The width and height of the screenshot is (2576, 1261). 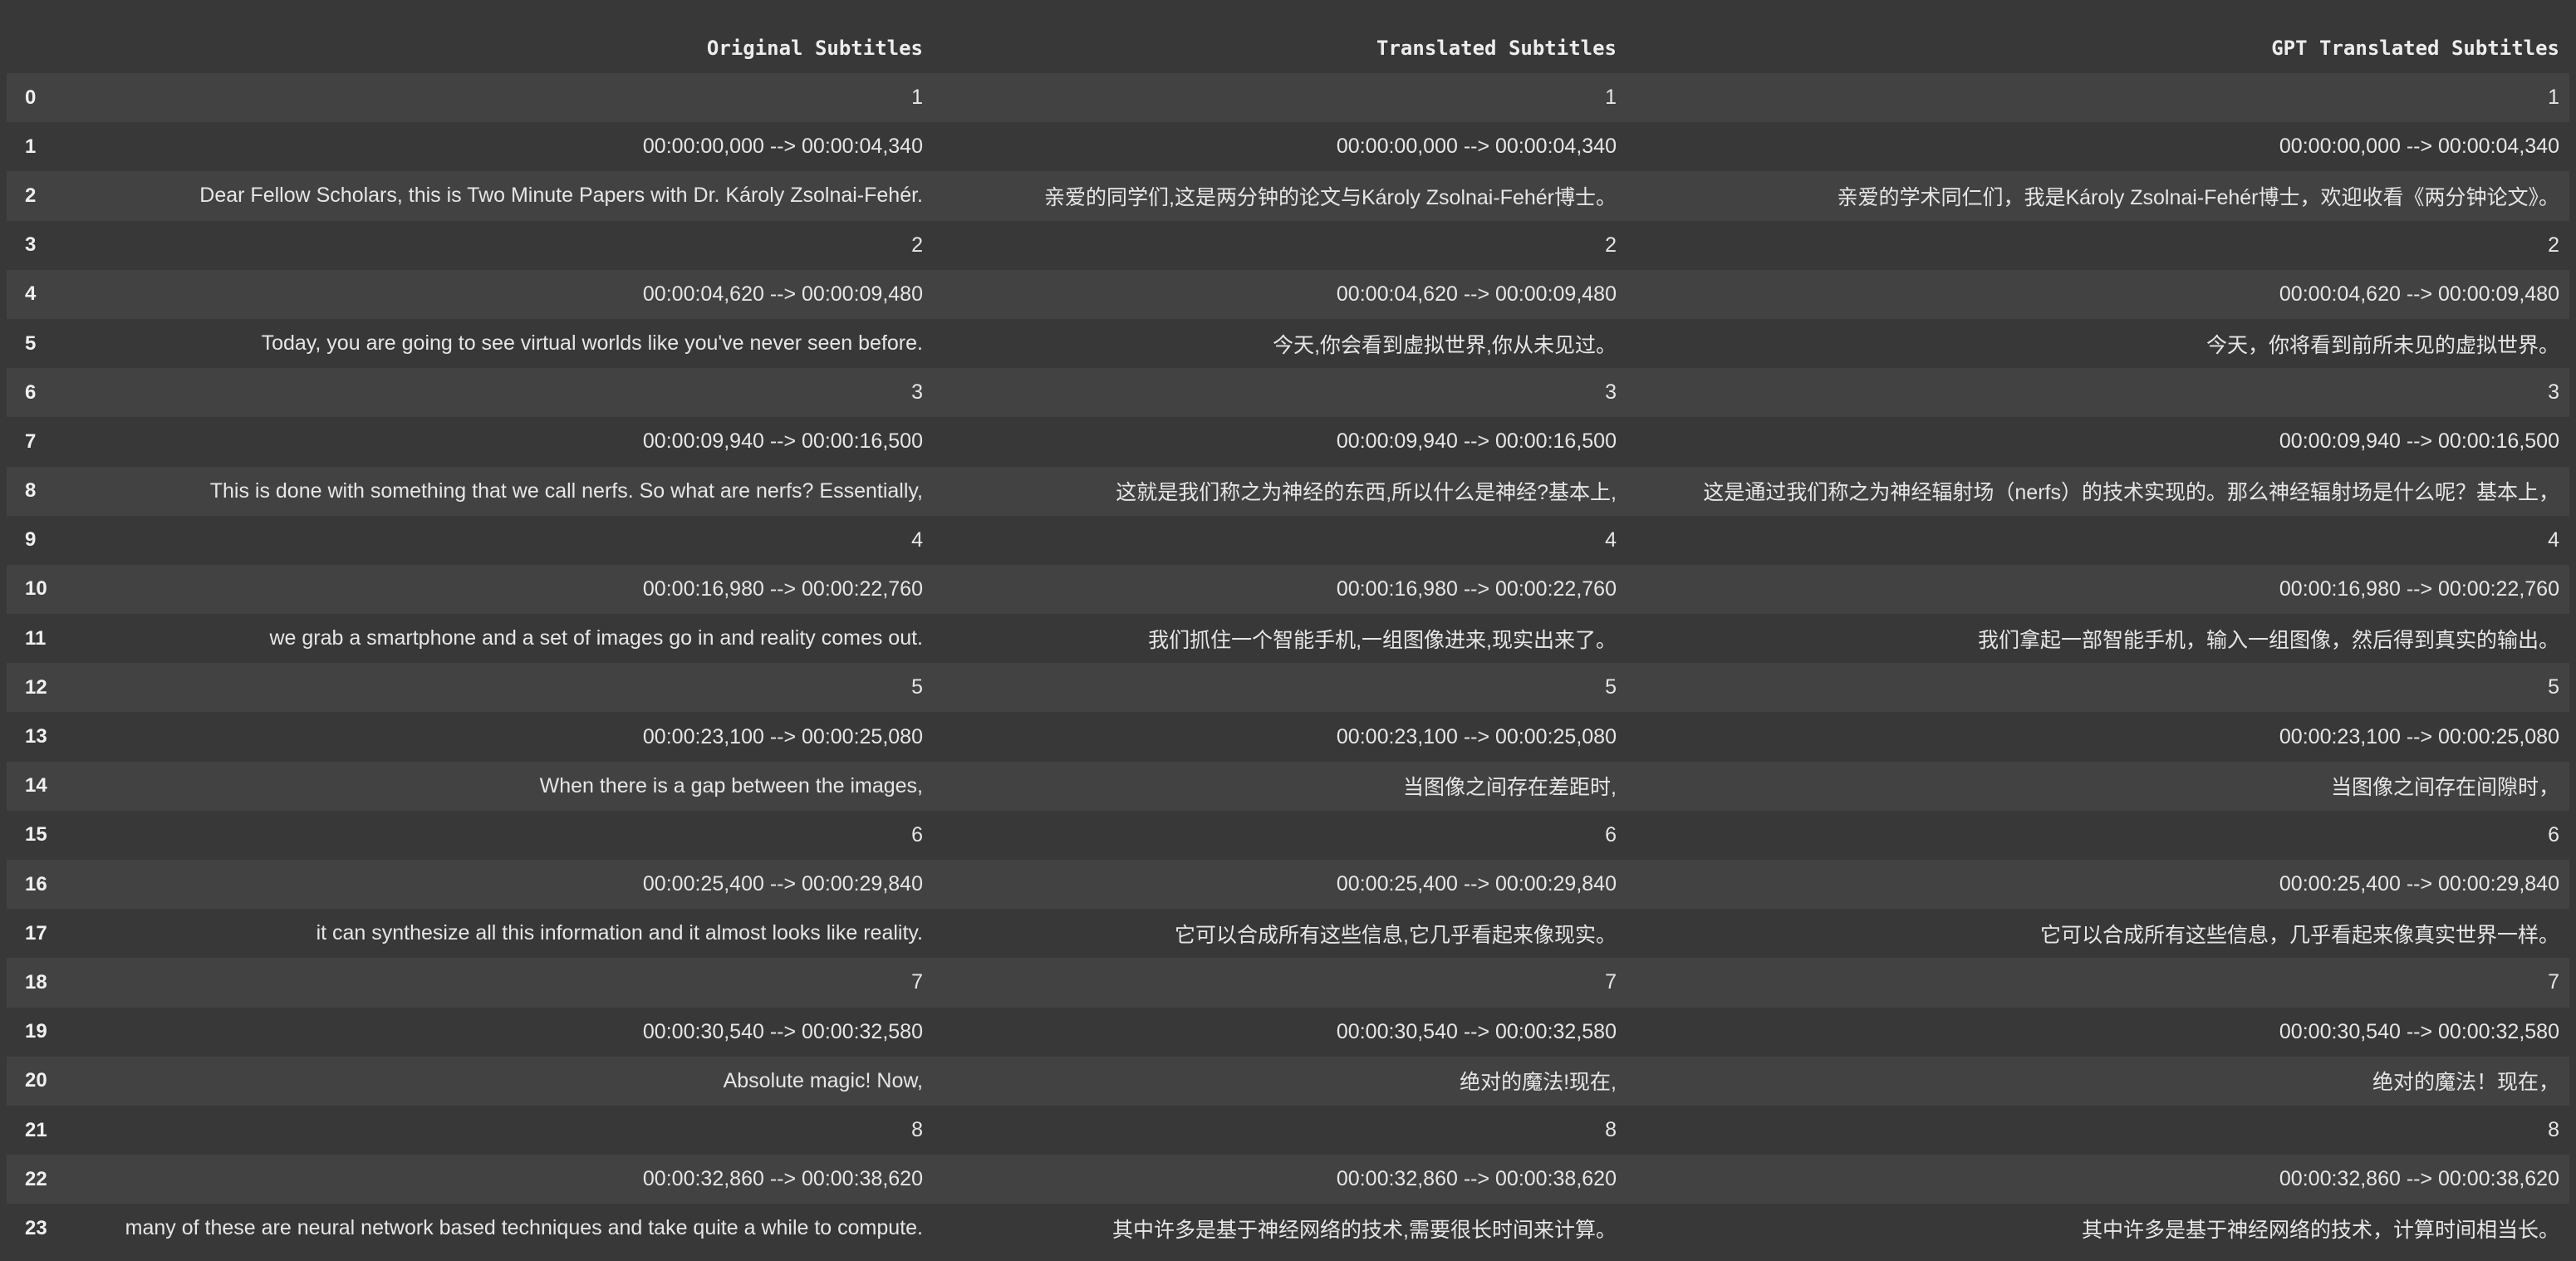 I want to click on translated-subtitle-cell: 这就是我们称之为神经的东西,所以什么是神经?基本上,, so click(x=1366, y=493).